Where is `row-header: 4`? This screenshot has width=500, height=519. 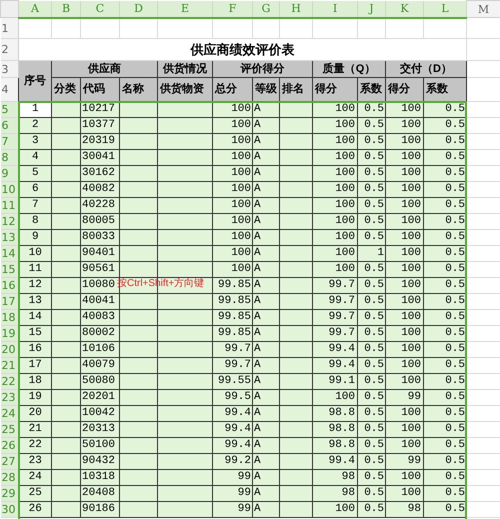 row-header: 4 is located at coordinates (9, 90).